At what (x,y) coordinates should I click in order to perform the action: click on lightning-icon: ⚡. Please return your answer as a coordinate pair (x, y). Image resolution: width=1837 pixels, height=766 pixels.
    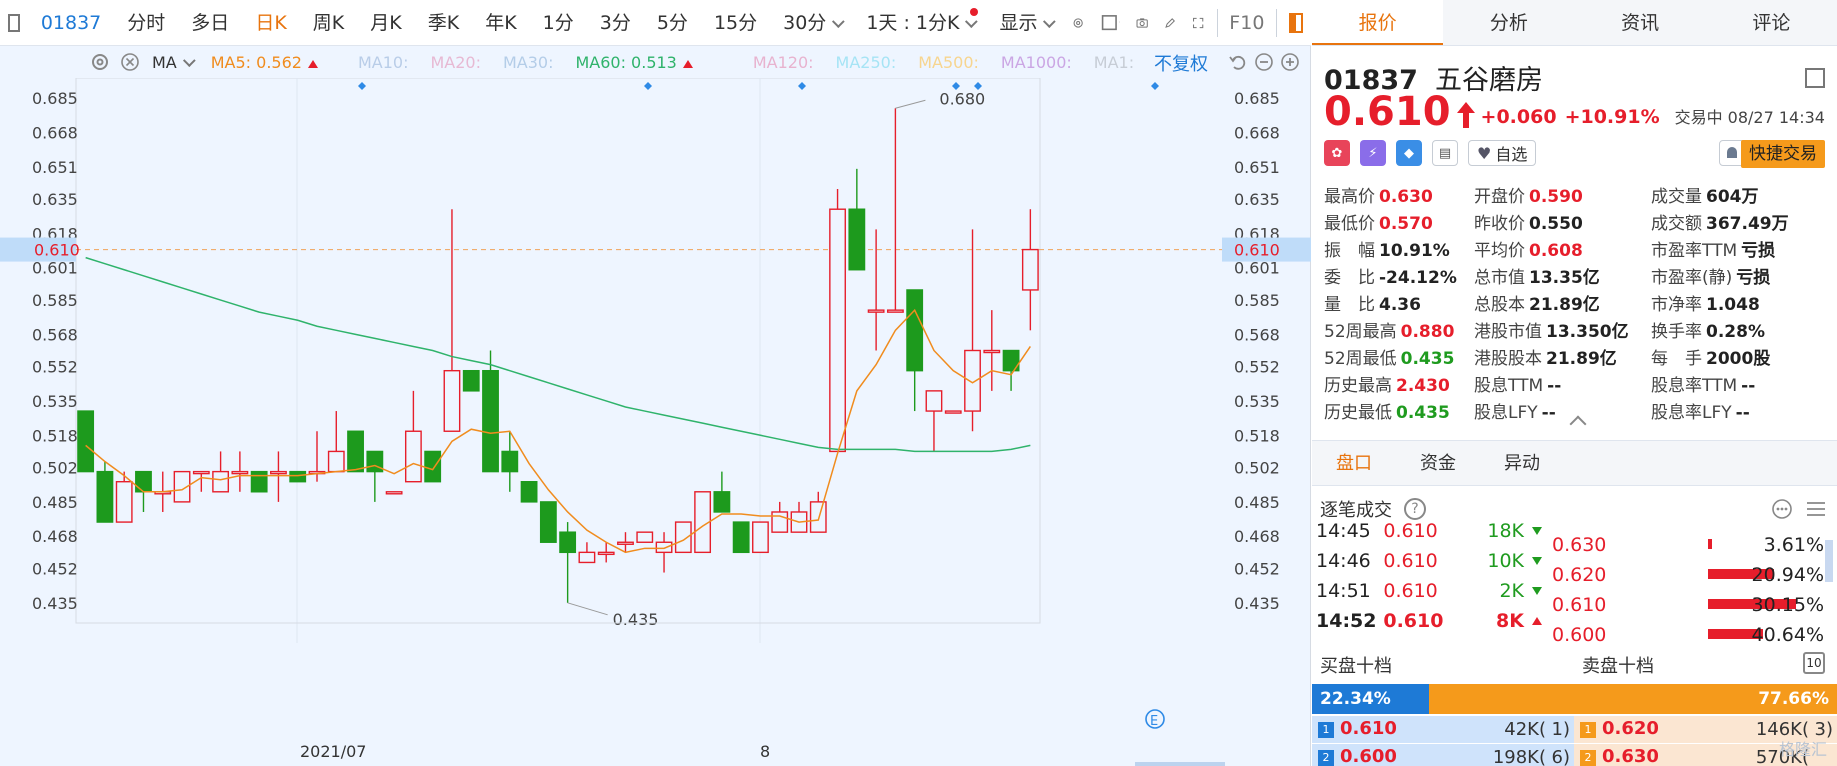
    Looking at the image, I should click on (1373, 153).